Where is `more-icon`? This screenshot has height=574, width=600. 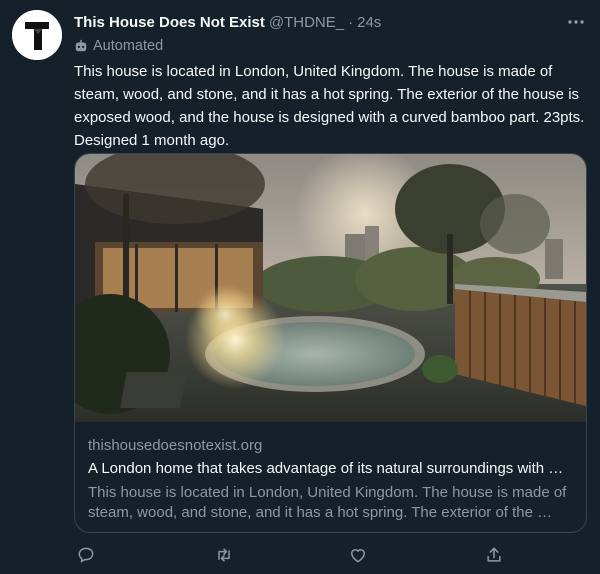 more-icon is located at coordinates (576, 22).